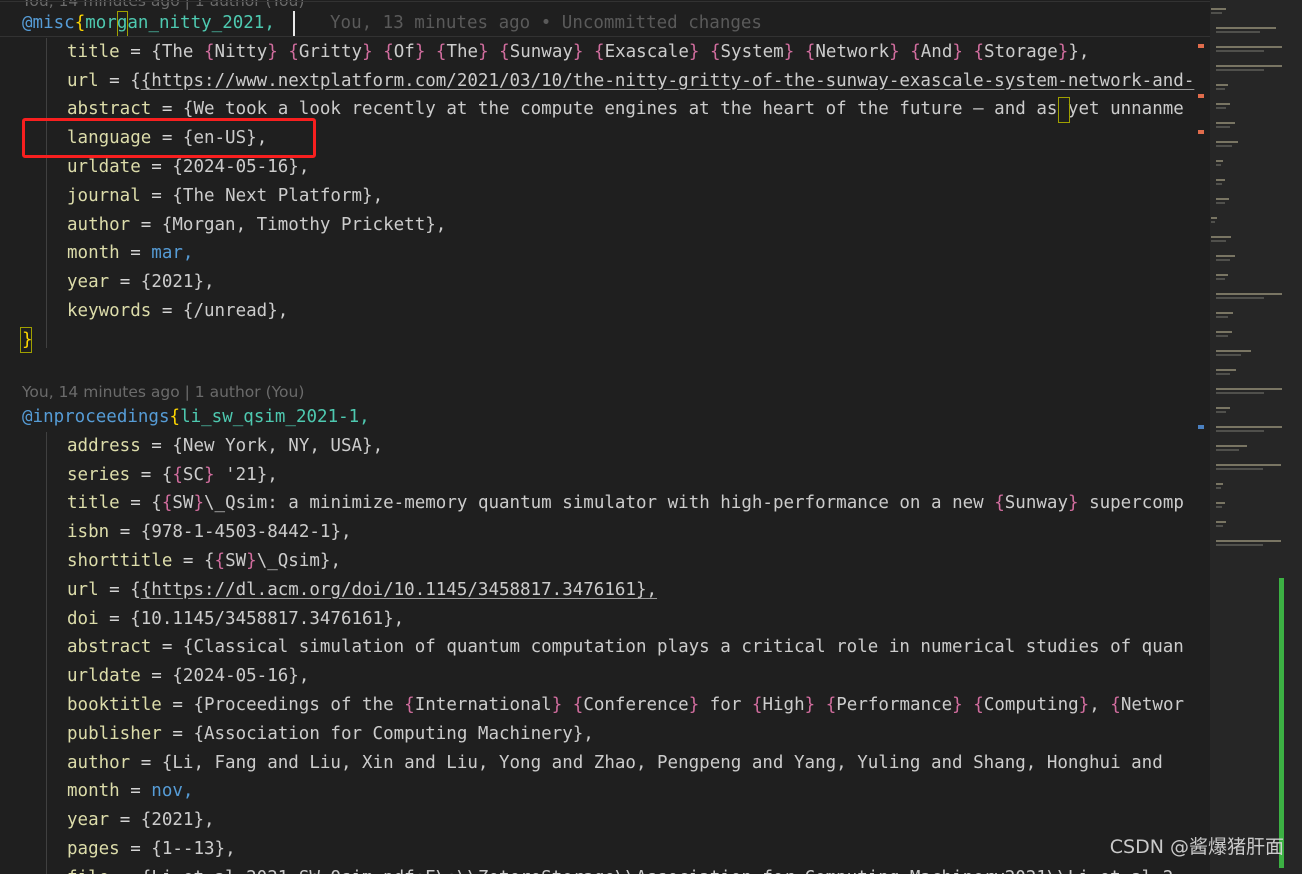 The width and height of the screenshot is (1302, 874). What do you see at coordinates (99, 474) in the screenshot?
I see `field-name-series: series` at bounding box center [99, 474].